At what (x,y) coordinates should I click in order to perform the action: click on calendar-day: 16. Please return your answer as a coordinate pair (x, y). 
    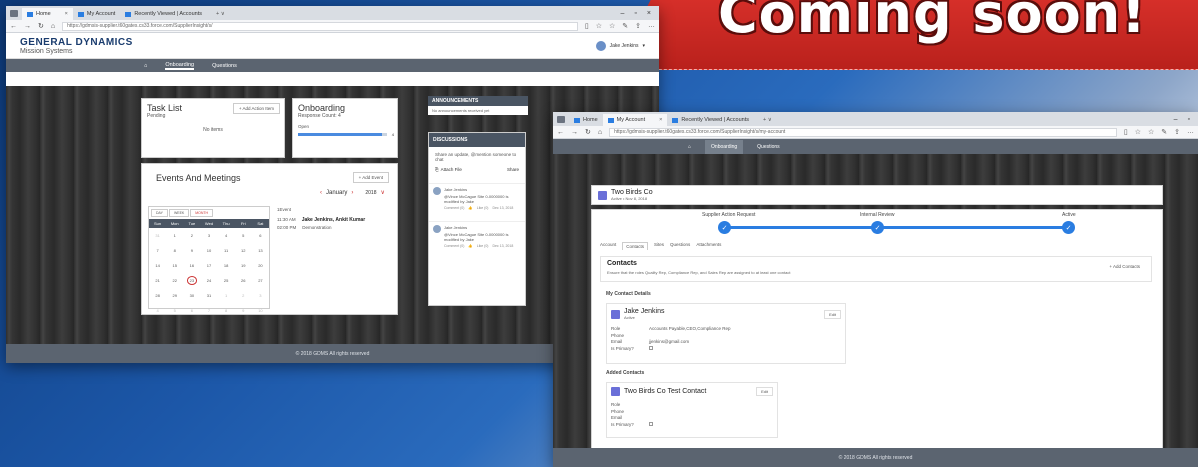
    Looking at the image, I should click on (191, 265).